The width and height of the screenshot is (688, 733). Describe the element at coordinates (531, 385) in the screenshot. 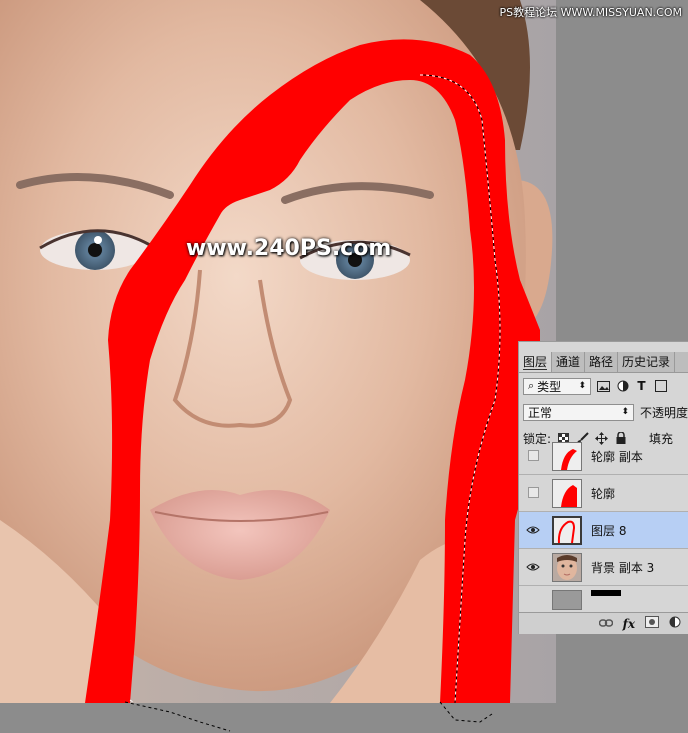

I see `search-icon: ⌕` at that location.